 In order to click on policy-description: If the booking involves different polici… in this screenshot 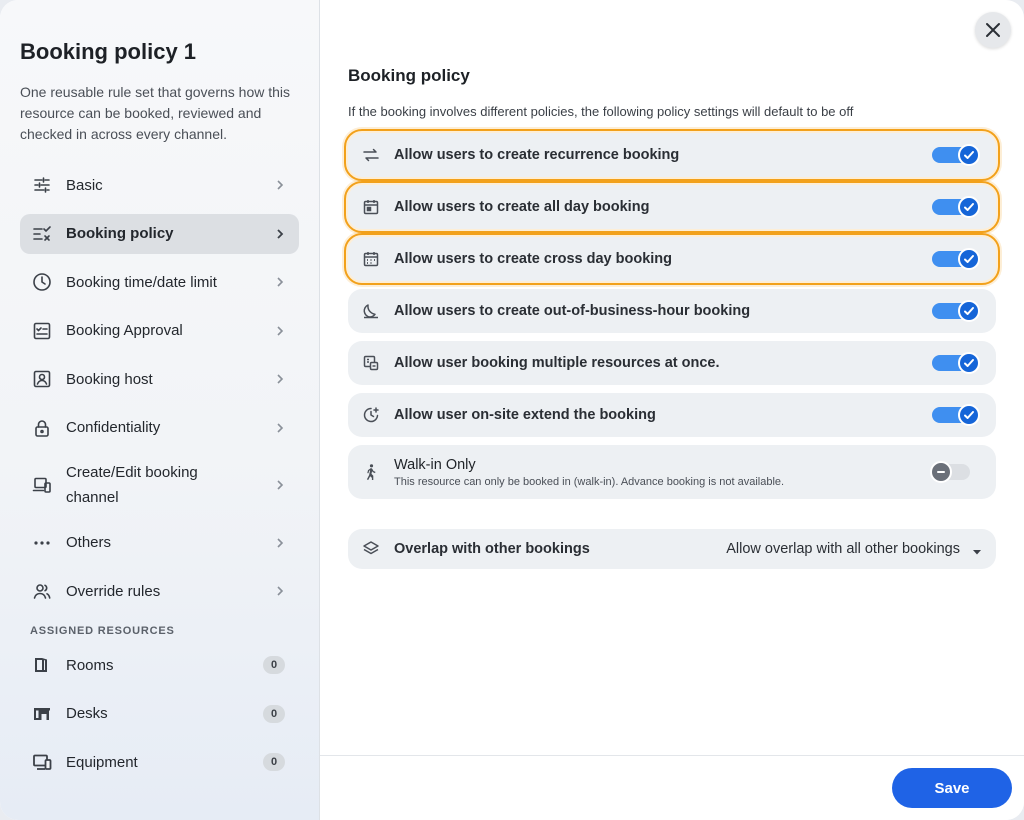, I will do `click(601, 111)`.